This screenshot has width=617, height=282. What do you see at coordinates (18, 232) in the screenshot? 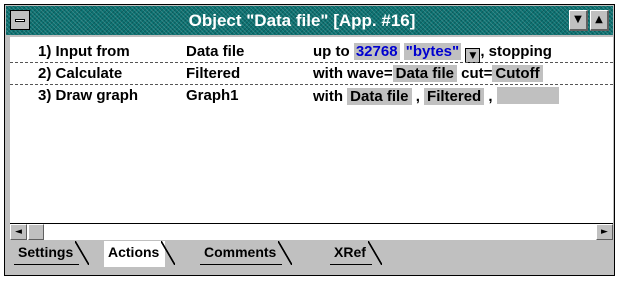
I see `scroll-left-icon: ◄` at bounding box center [18, 232].